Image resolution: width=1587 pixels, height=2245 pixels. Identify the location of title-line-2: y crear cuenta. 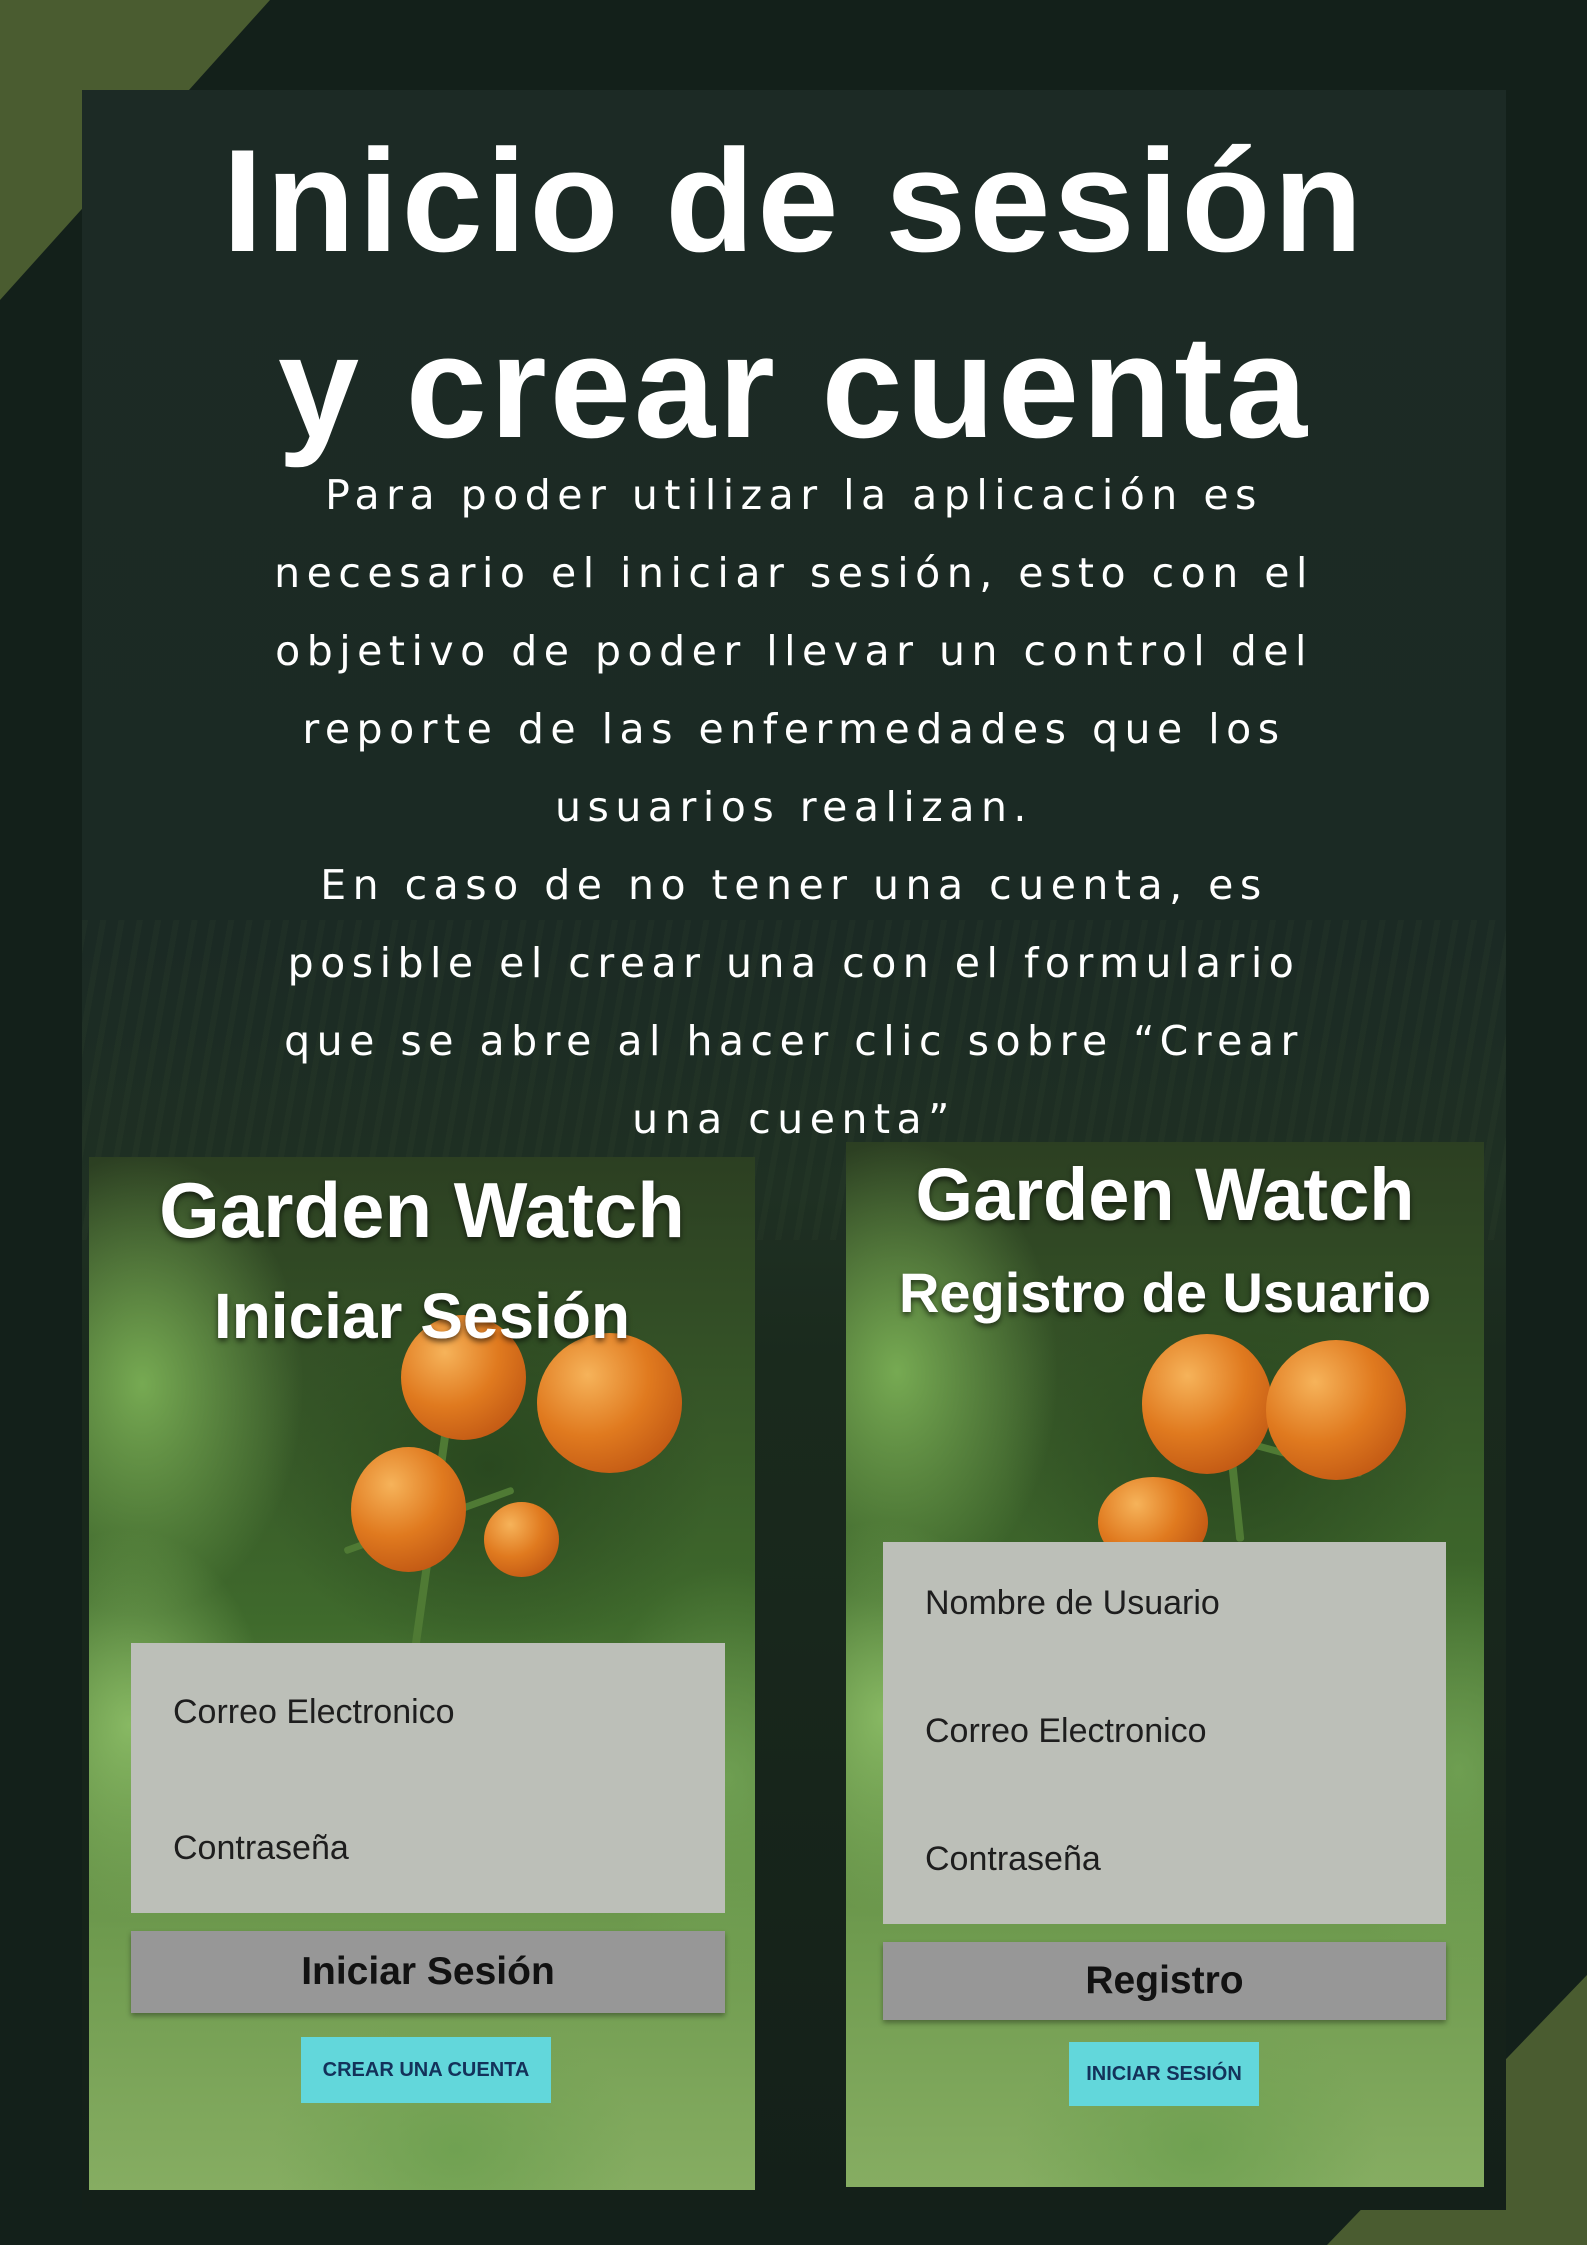
(794, 386).